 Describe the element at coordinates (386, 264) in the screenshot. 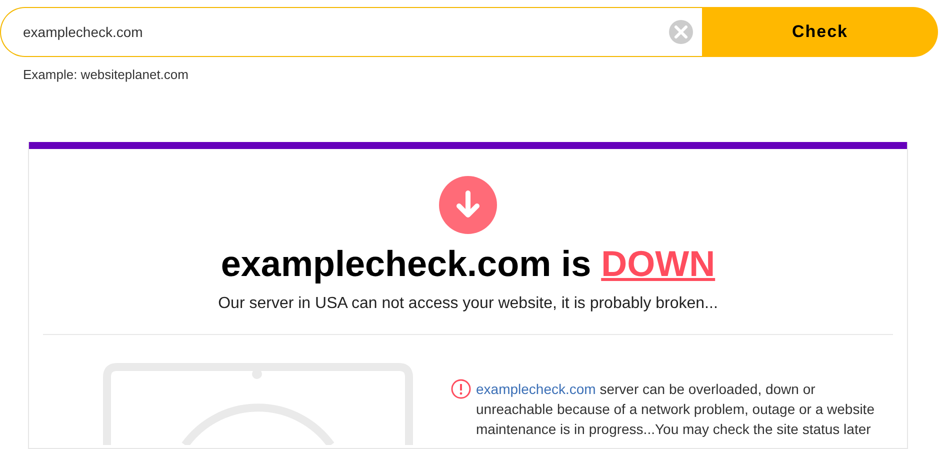

I see `domain-heading: examplecheck.com` at that location.